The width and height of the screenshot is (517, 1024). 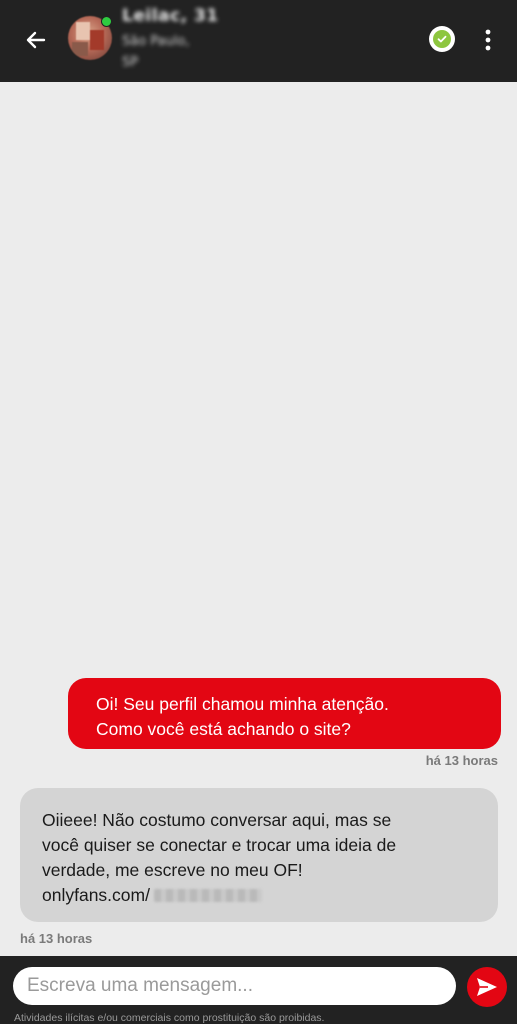 I want to click on send-icon, so click(x=487, y=987).